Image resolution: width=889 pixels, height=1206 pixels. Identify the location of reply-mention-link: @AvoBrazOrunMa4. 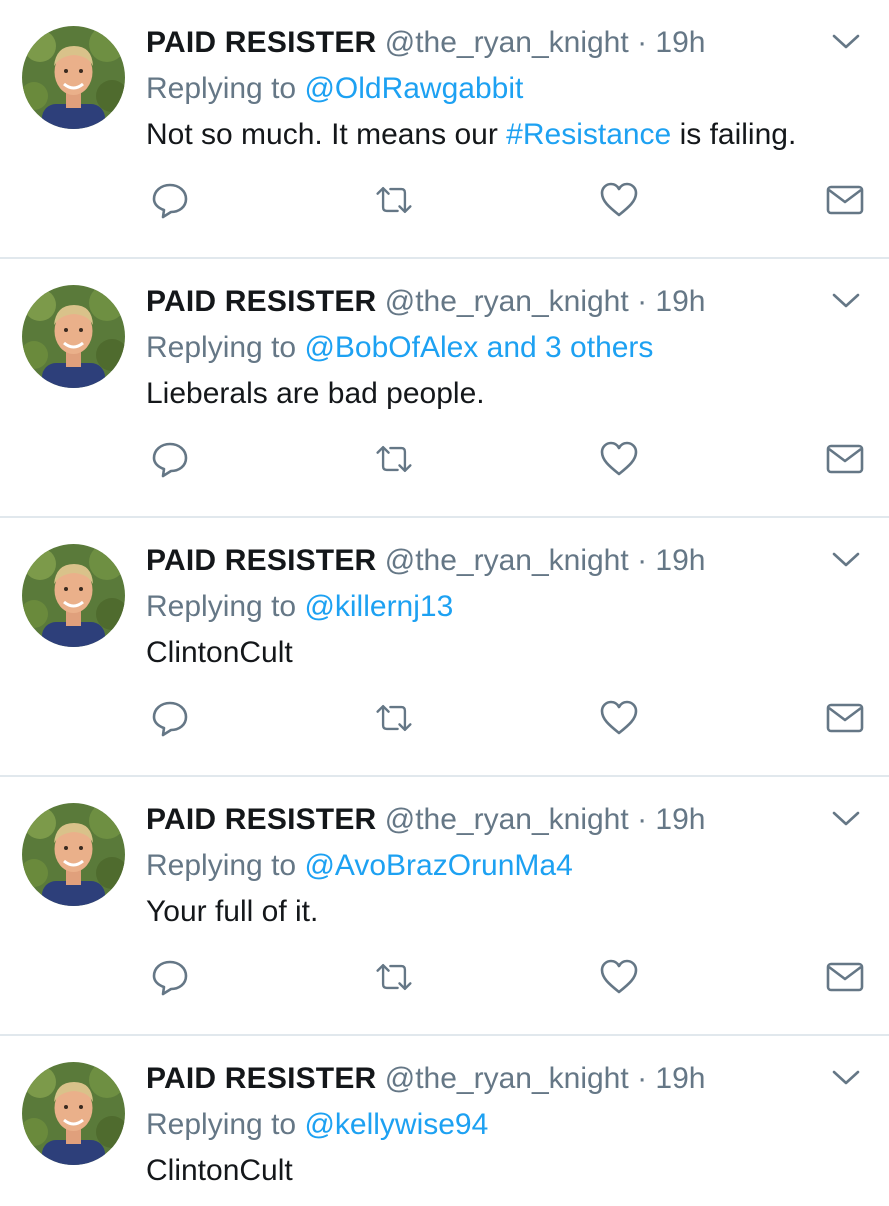
(438, 865).